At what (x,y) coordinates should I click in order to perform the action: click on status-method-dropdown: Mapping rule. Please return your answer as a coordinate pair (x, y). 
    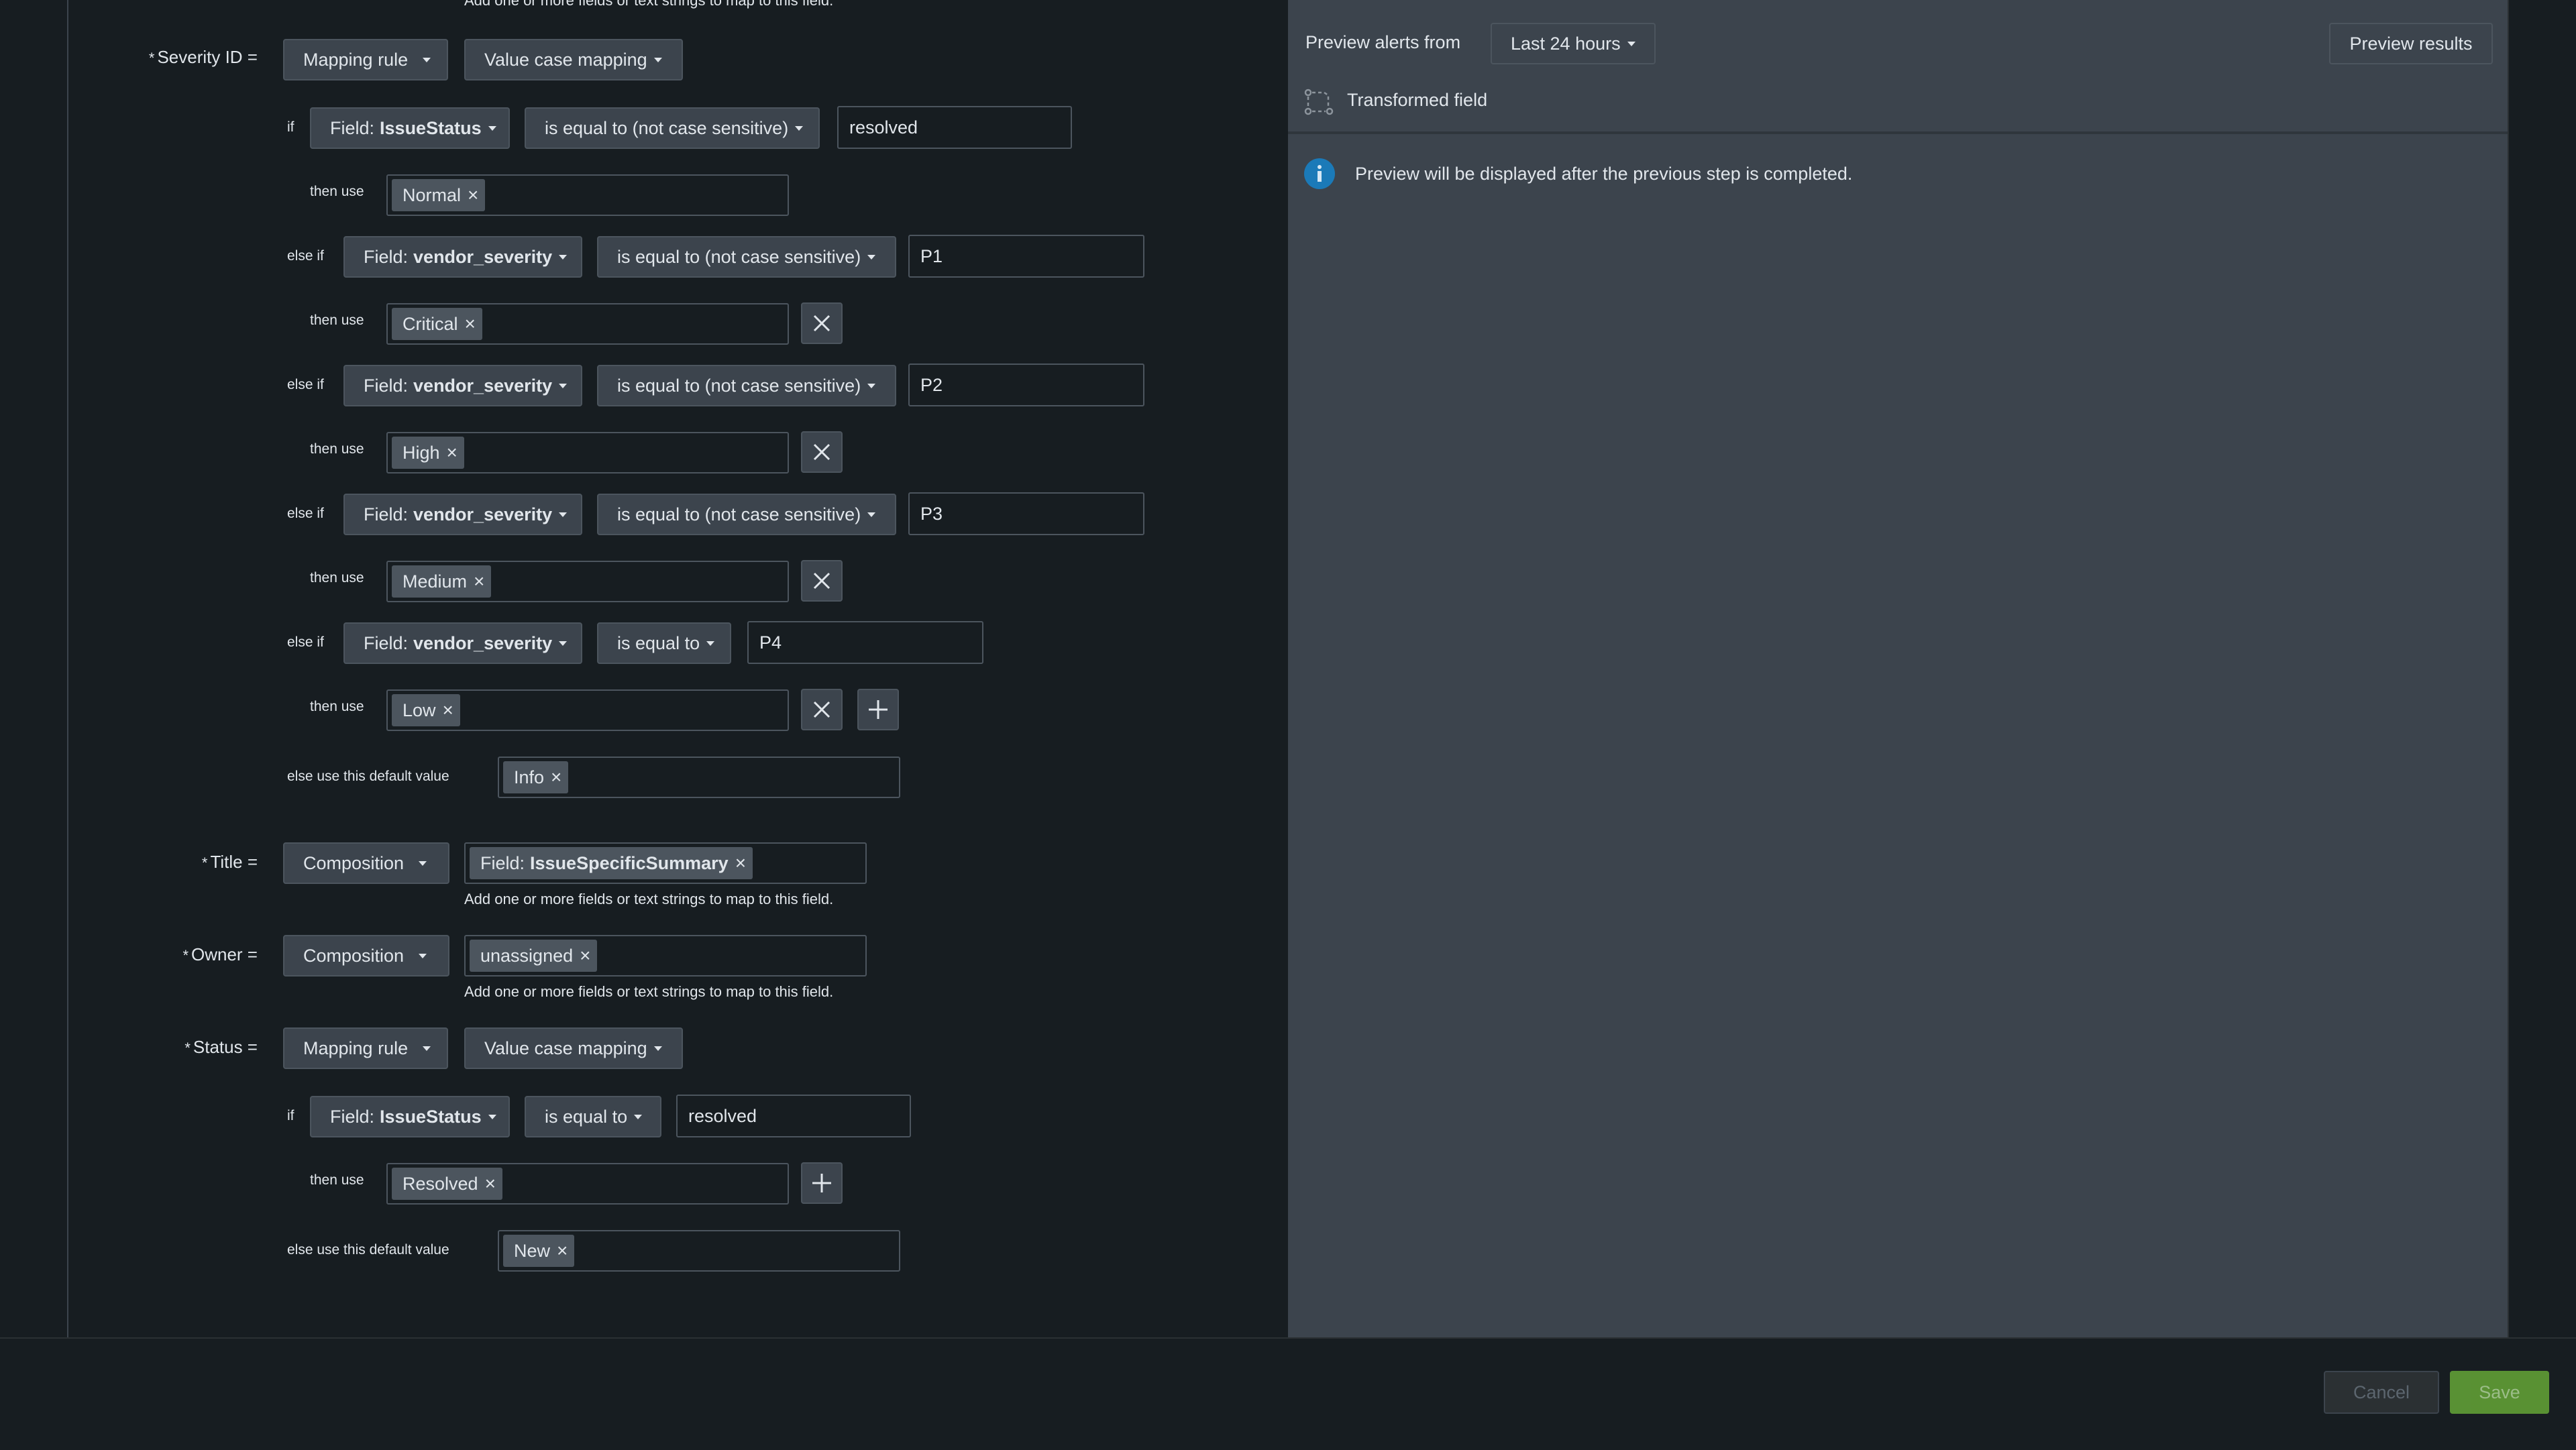
    Looking at the image, I should click on (365, 1048).